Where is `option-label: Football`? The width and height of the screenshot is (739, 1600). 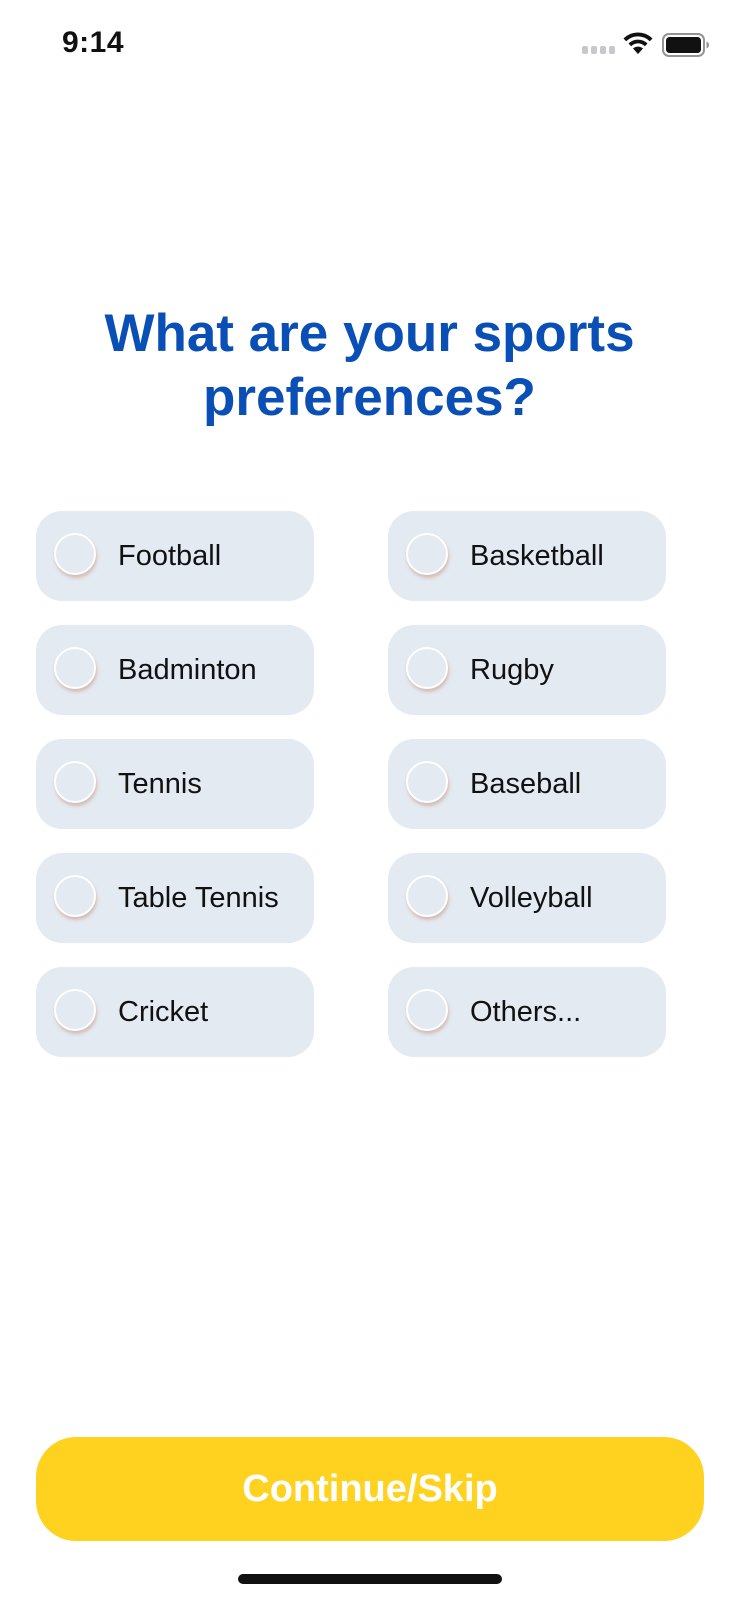 option-label: Football is located at coordinates (170, 556).